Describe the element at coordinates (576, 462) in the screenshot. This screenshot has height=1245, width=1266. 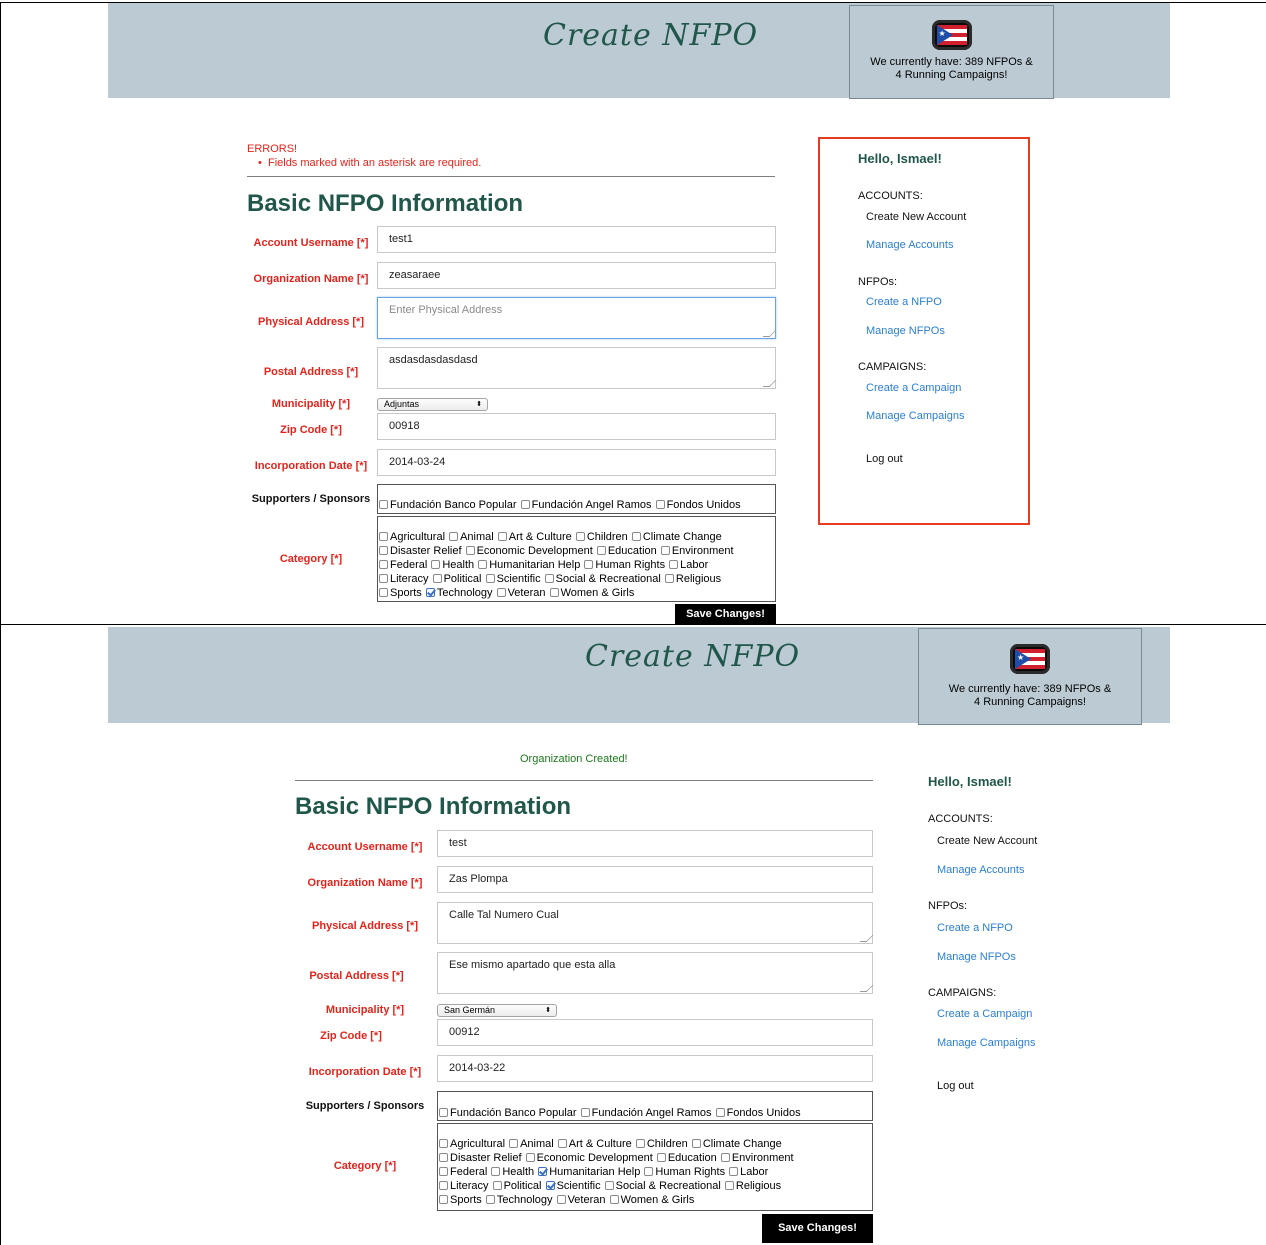
I see `incorporation-field: 2014-03-24` at that location.